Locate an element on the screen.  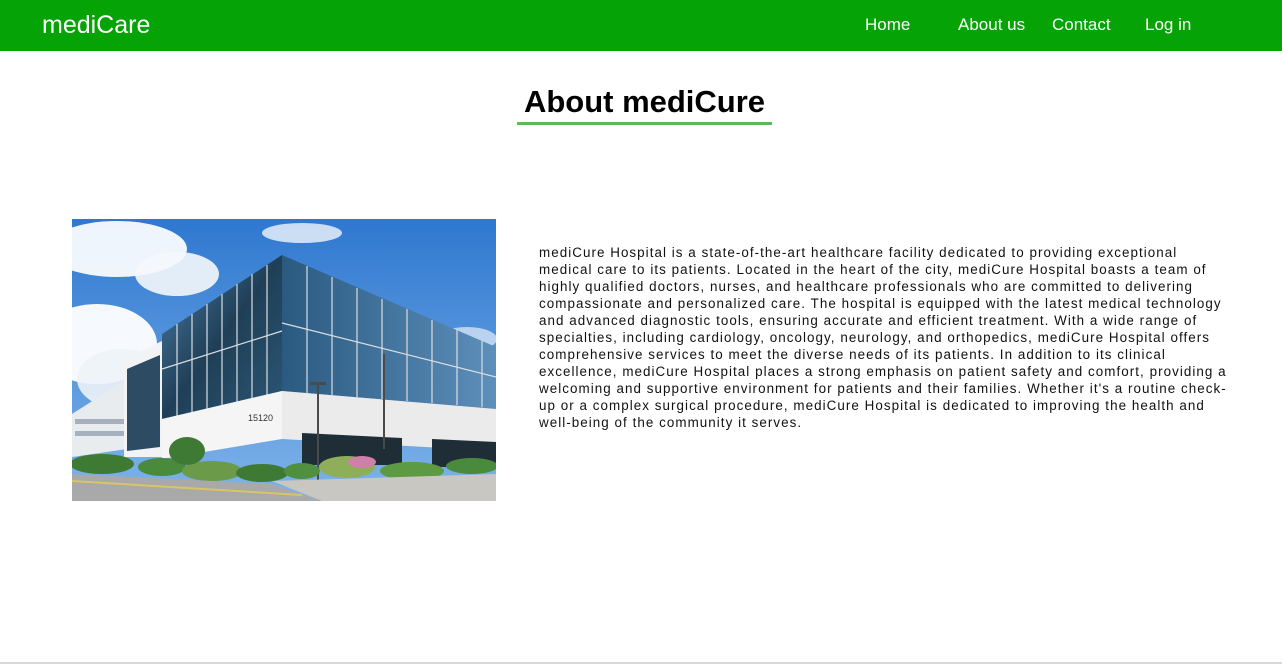
nav-link-home: Home is located at coordinates (887, 25).